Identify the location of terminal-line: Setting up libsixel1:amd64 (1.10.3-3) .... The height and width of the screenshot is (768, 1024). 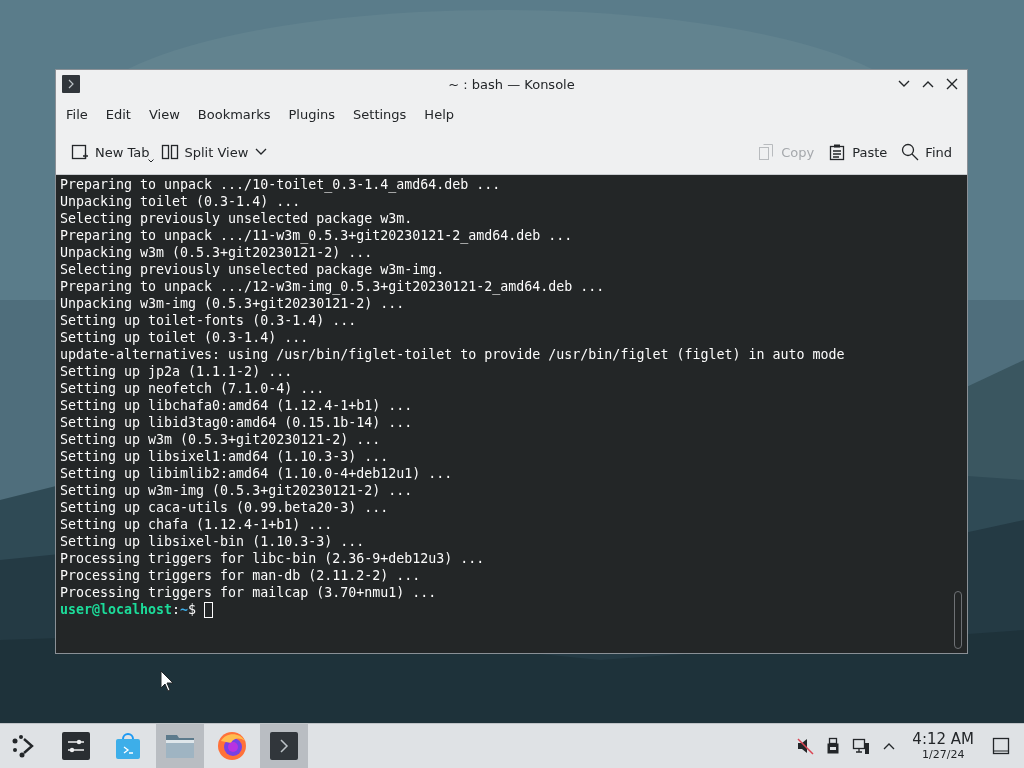
(225, 456).